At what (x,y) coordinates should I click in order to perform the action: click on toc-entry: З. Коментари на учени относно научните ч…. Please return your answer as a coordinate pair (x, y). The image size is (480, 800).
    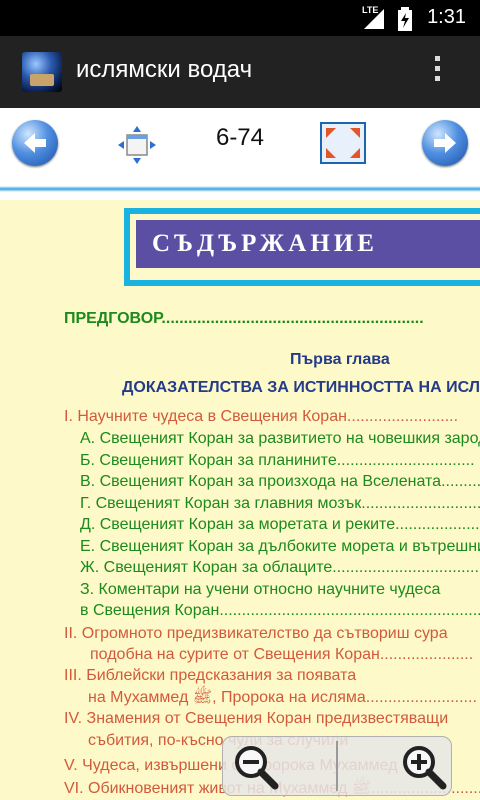
    Looking at the image, I should click on (260, 589).